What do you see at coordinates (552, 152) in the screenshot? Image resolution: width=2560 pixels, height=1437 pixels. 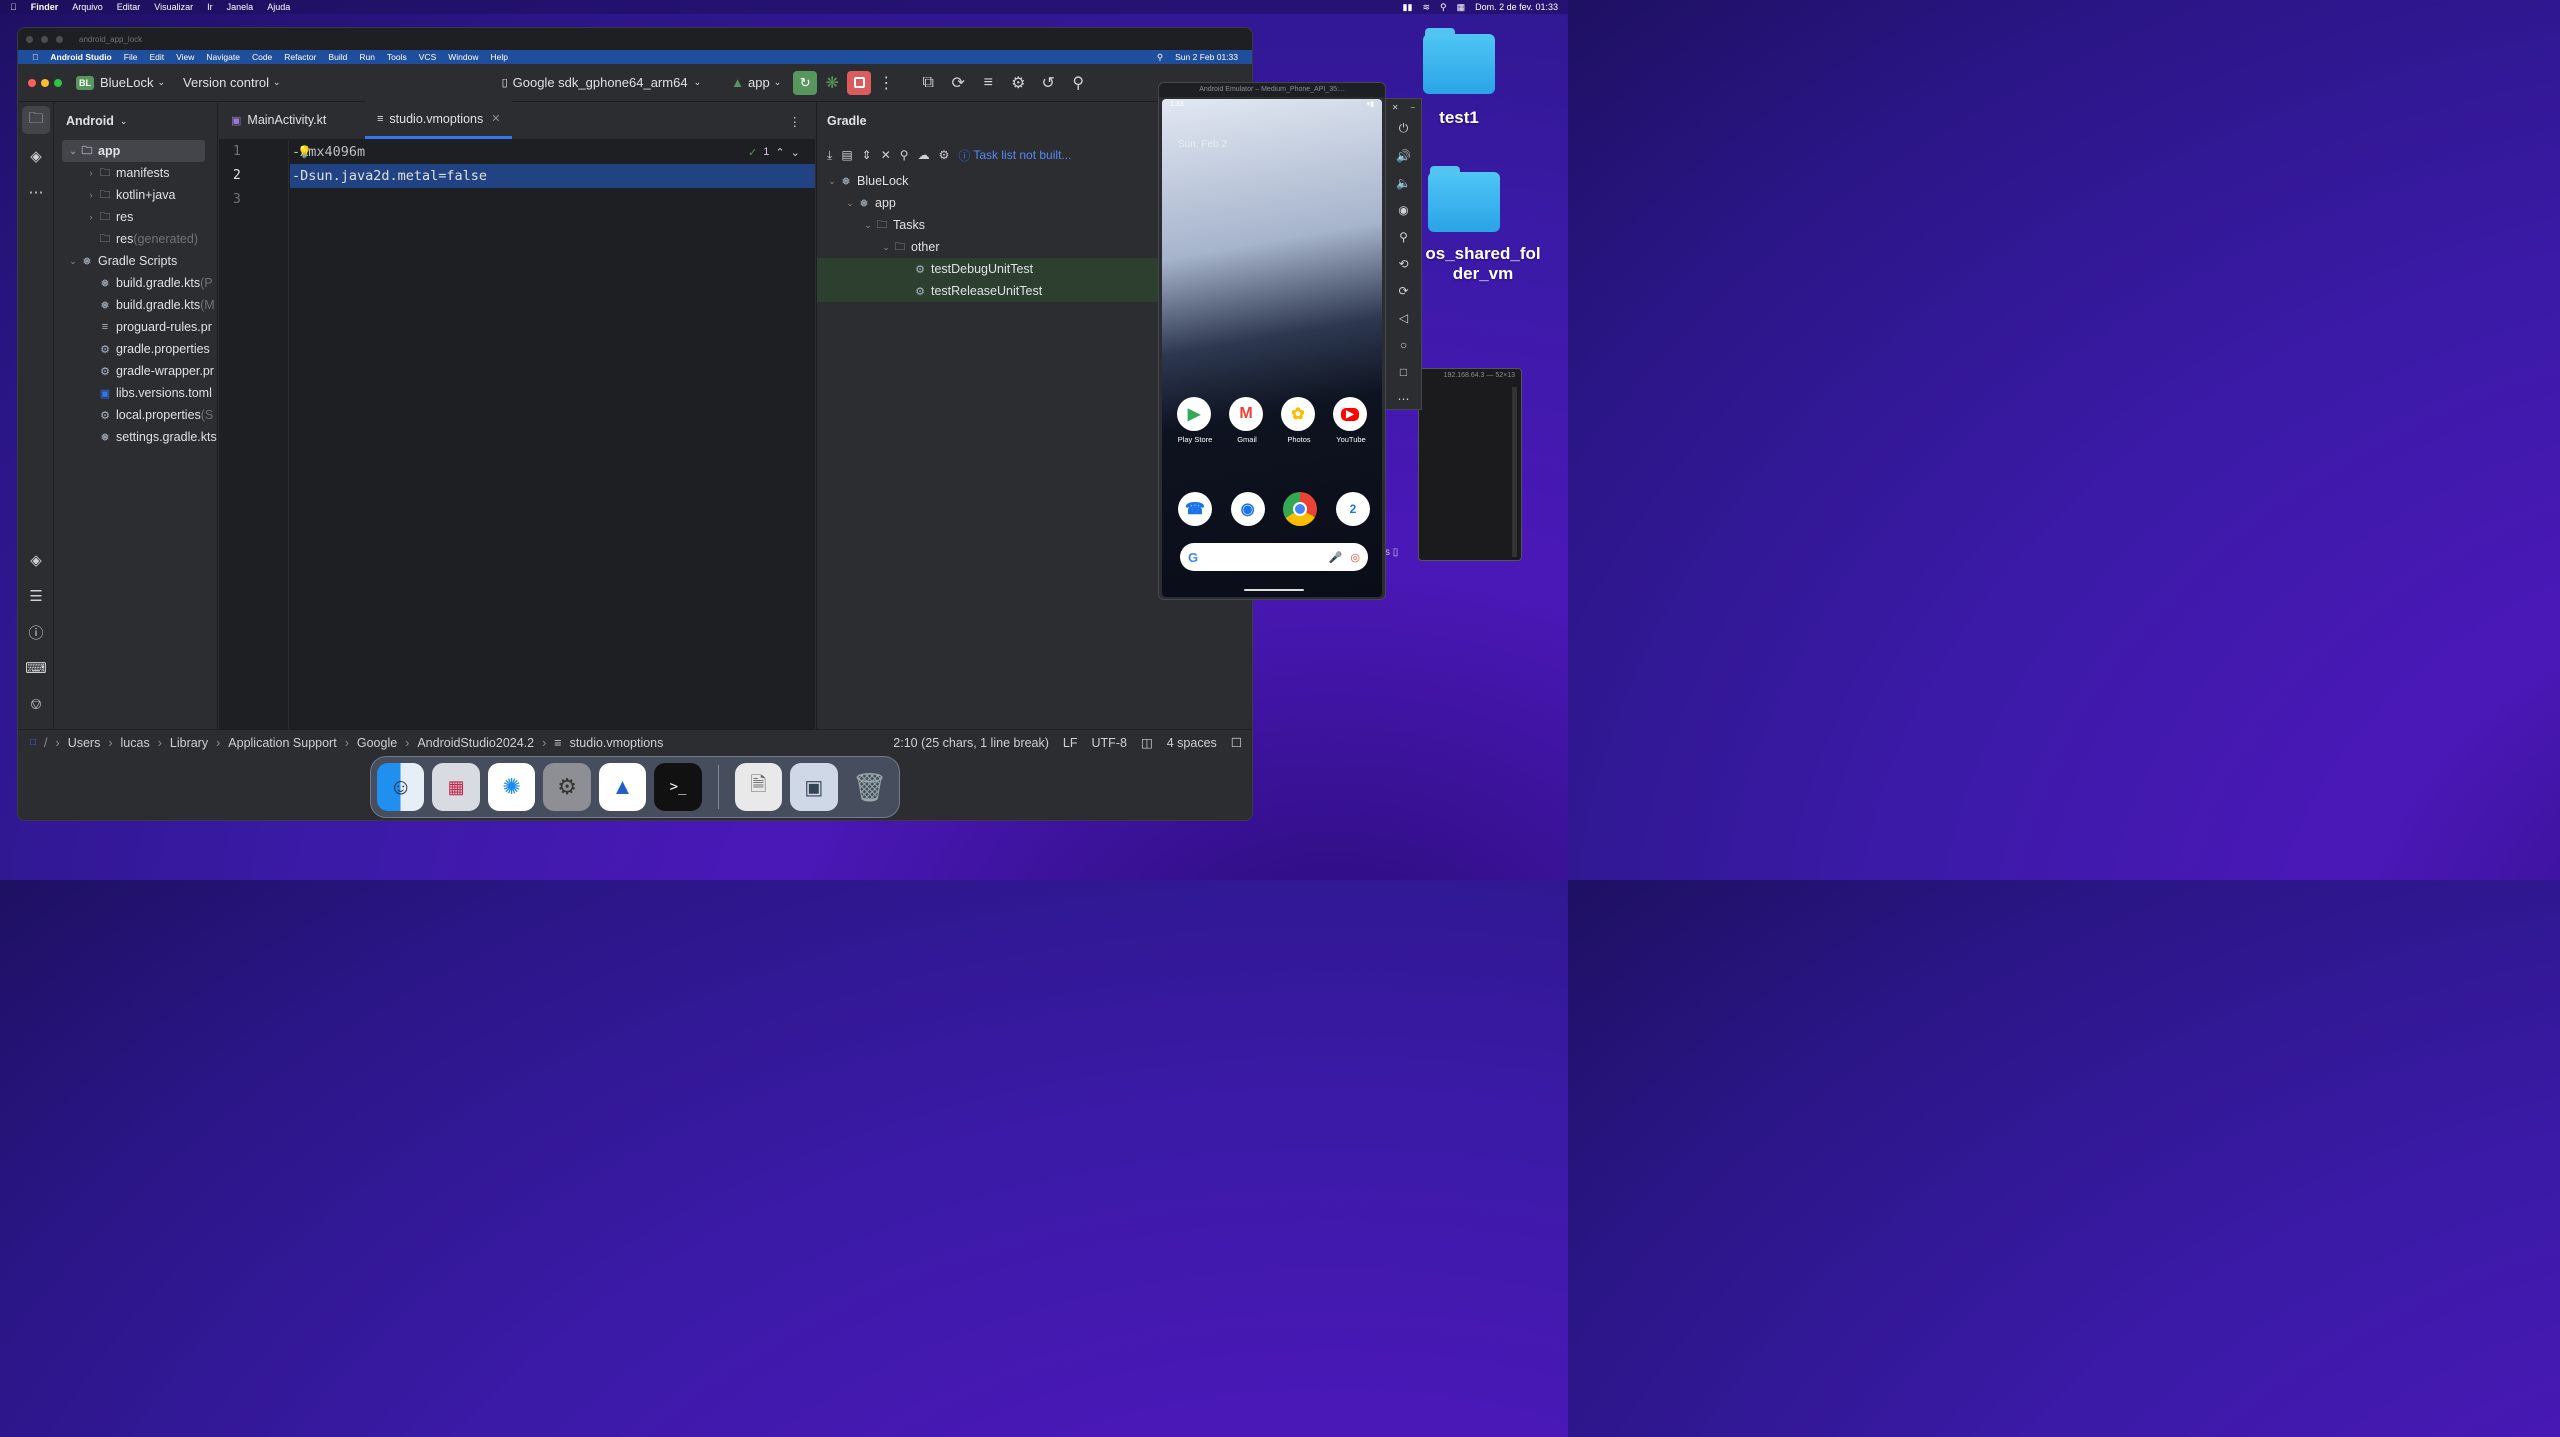 I see `code-line-1: -Xmx4096m` at bounding box center [552, 152].